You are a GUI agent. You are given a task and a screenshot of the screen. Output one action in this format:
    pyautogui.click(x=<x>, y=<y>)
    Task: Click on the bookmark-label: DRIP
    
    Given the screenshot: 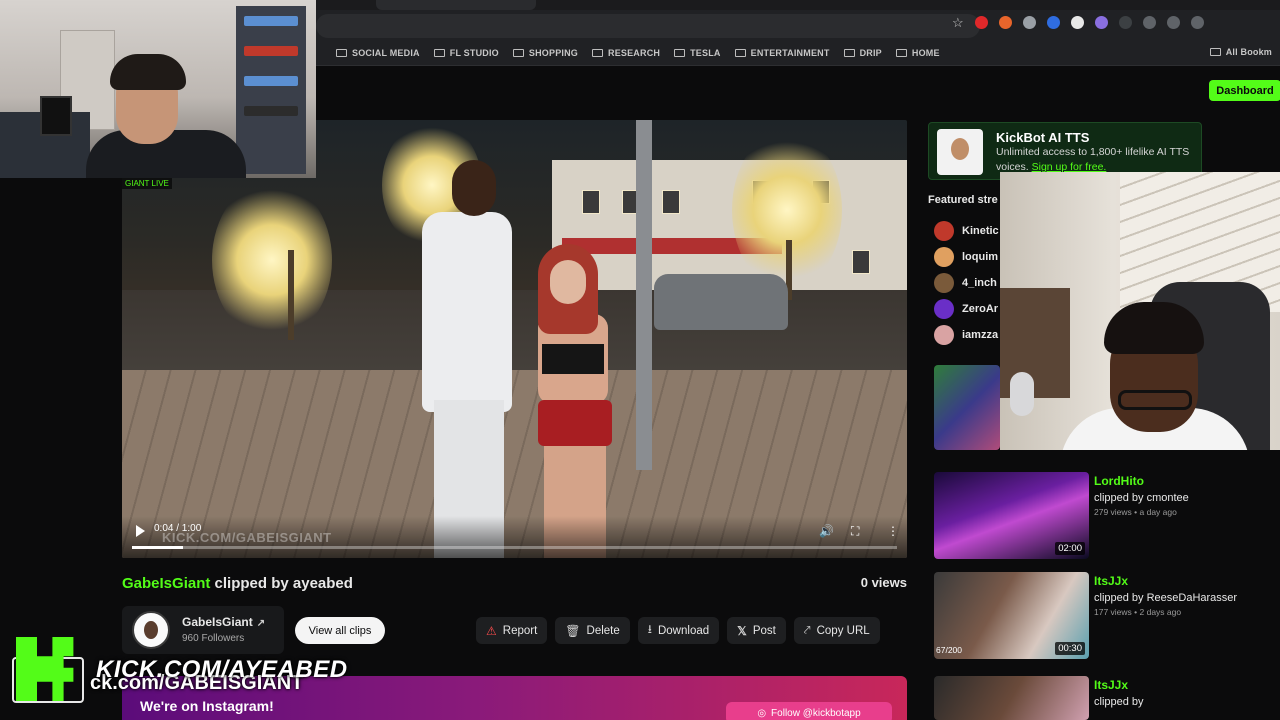 What is the action you would take?
    pyautogui.click(x=870, y=52)
    